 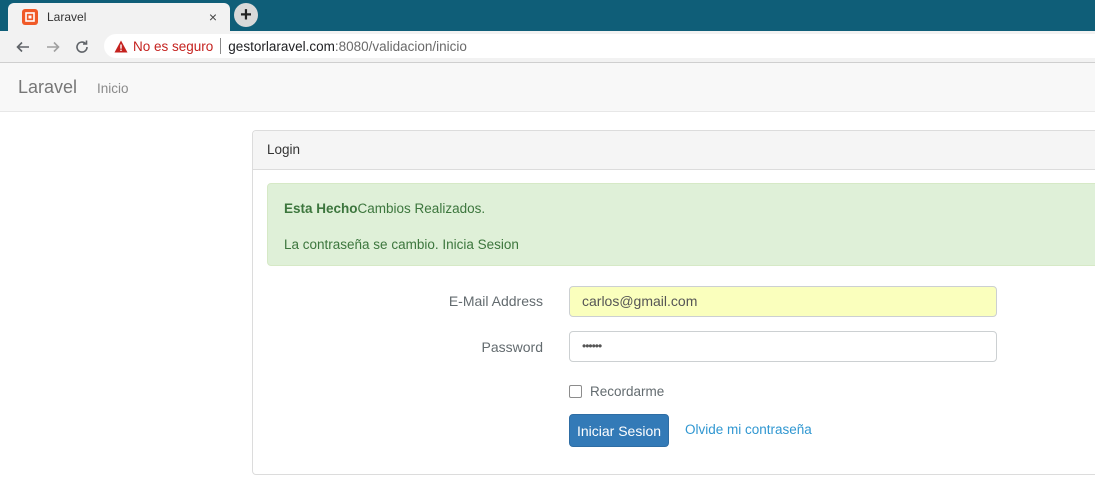 I want to click on remember-checkbox, so click(x=575, y=391).